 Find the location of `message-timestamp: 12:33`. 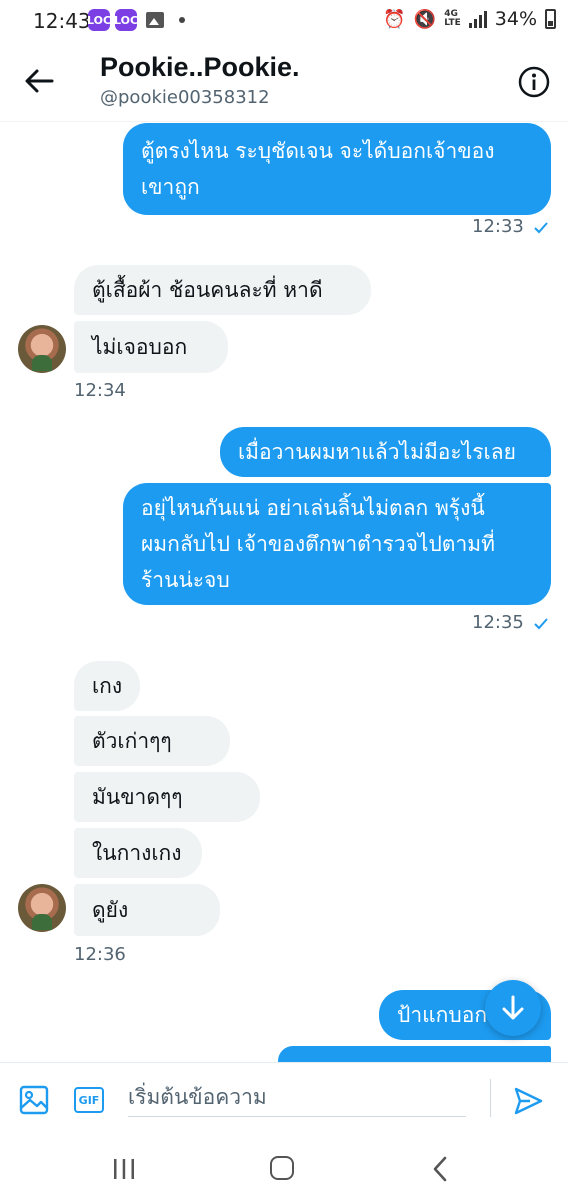

message-timestamp: 12:33 is located at coordinates (498, 226).